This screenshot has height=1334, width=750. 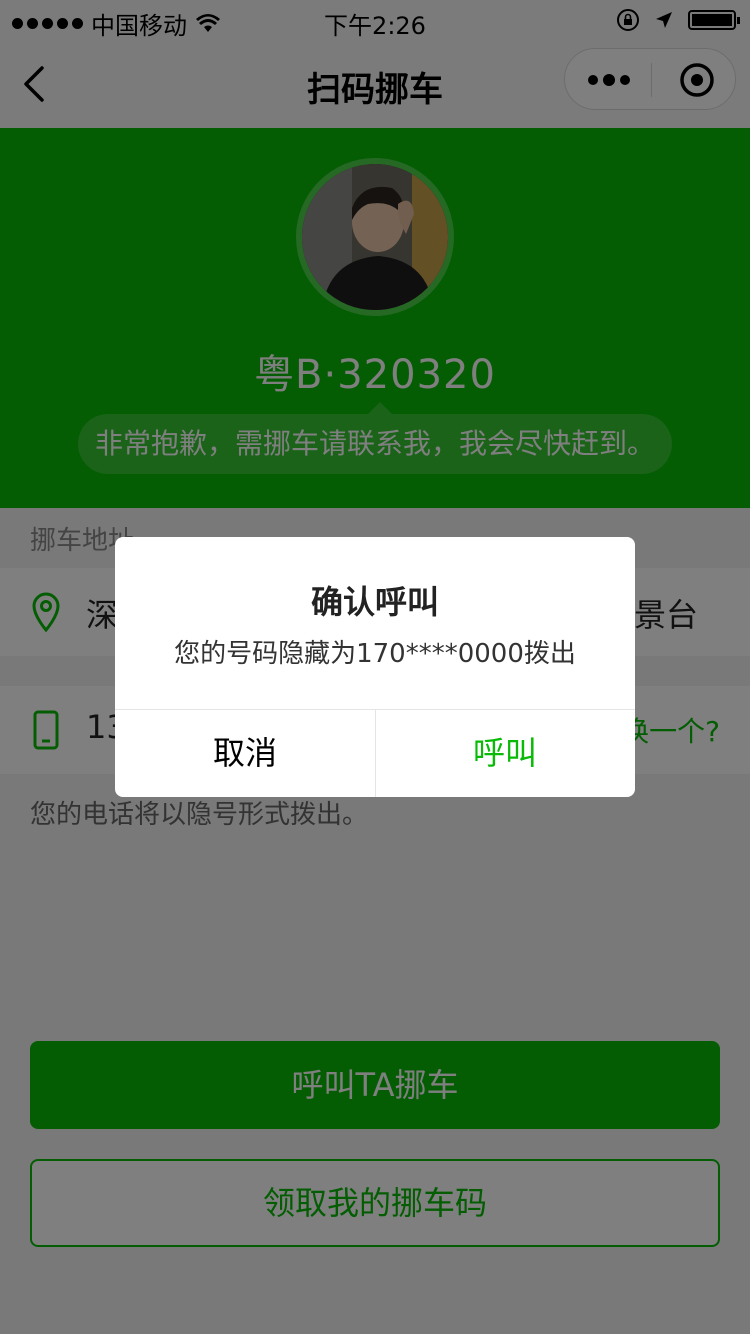 I want to click on confirm-call-button: 呼叫, so click(x=505, y=753).